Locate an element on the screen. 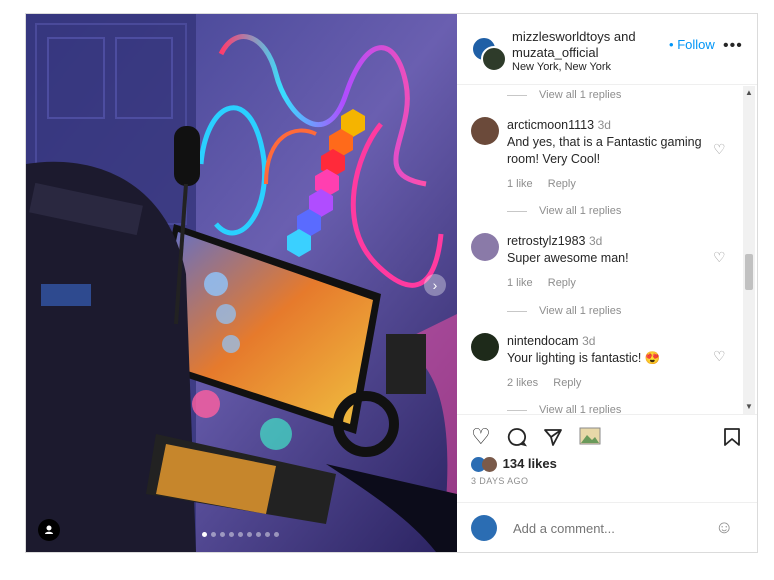 This screenshot has width=774, height=580. carousel-dots is located at coordinates (240, 534).